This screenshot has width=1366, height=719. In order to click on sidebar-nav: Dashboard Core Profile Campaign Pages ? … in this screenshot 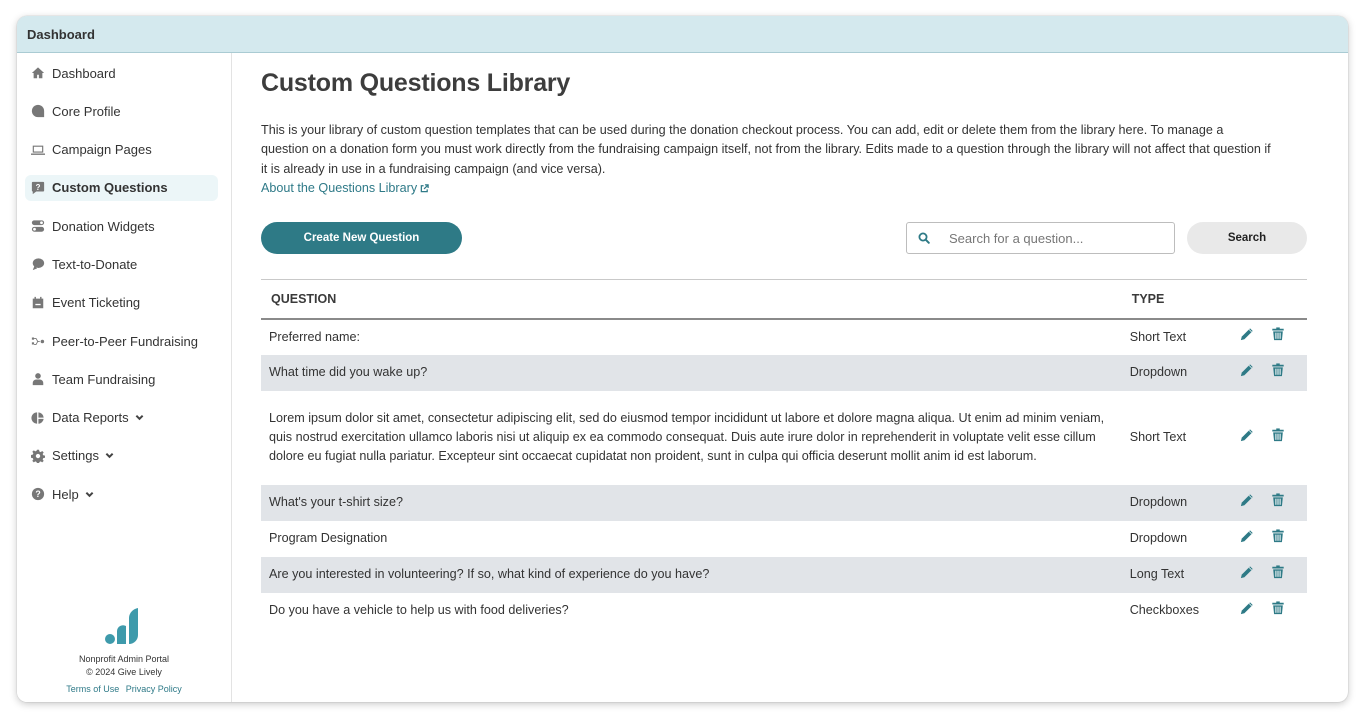, I will do `click(124, 280)`.